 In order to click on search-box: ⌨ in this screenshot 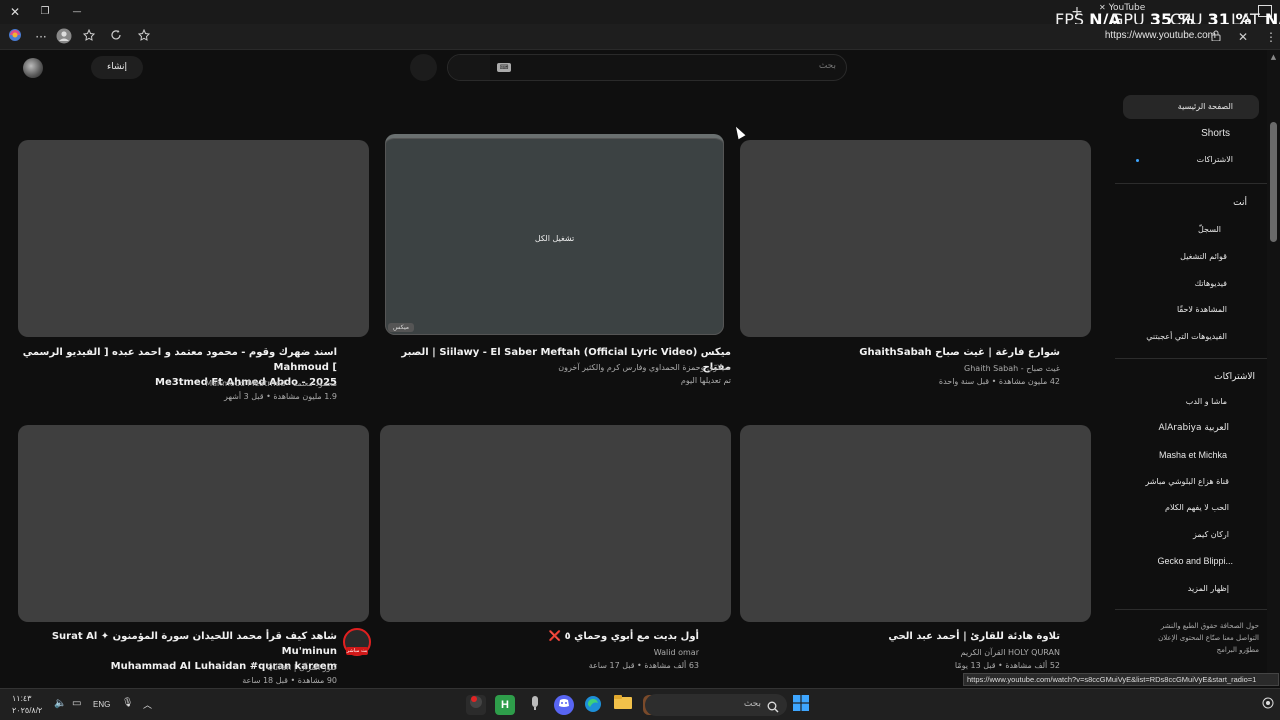, I will do `click(647, 67)`.